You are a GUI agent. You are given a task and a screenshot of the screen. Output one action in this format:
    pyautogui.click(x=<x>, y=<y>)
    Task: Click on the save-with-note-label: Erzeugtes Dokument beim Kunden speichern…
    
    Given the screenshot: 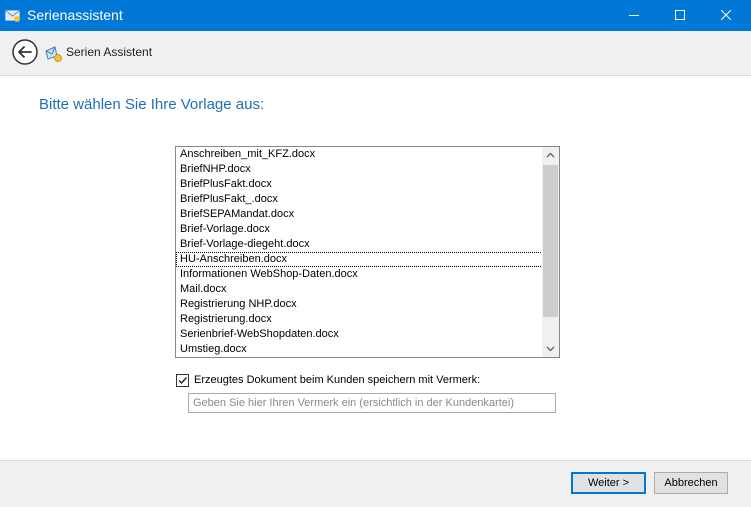 What is the action you would take?
    pyautogui.click(x=337, y=380)
    